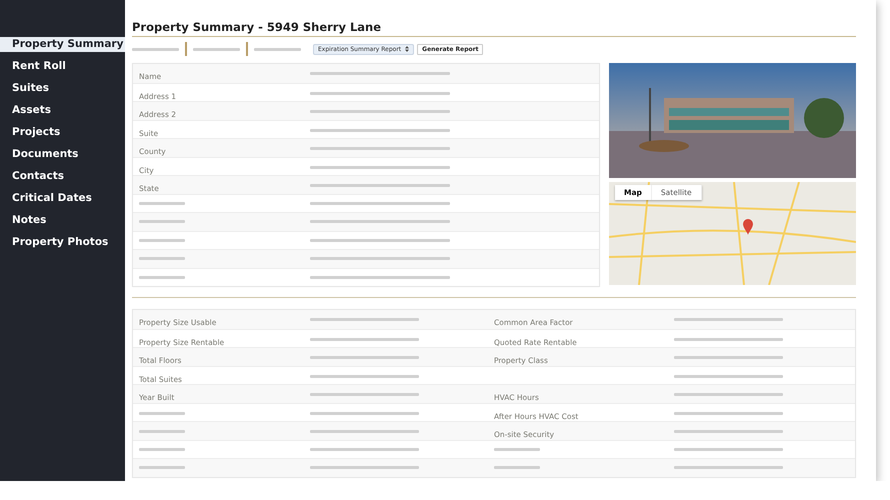  I want to click on sidebar-item: Suites, so click(62, 88).